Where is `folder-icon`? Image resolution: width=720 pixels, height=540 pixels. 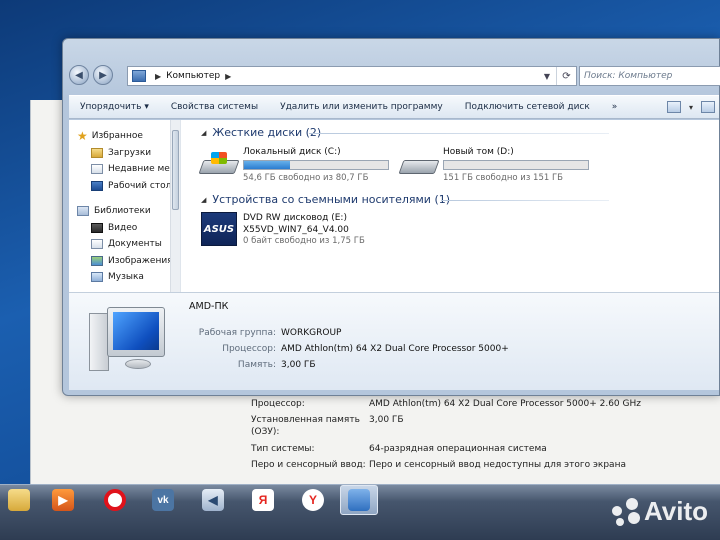 folder-icon is located at coordinates (19, 500).